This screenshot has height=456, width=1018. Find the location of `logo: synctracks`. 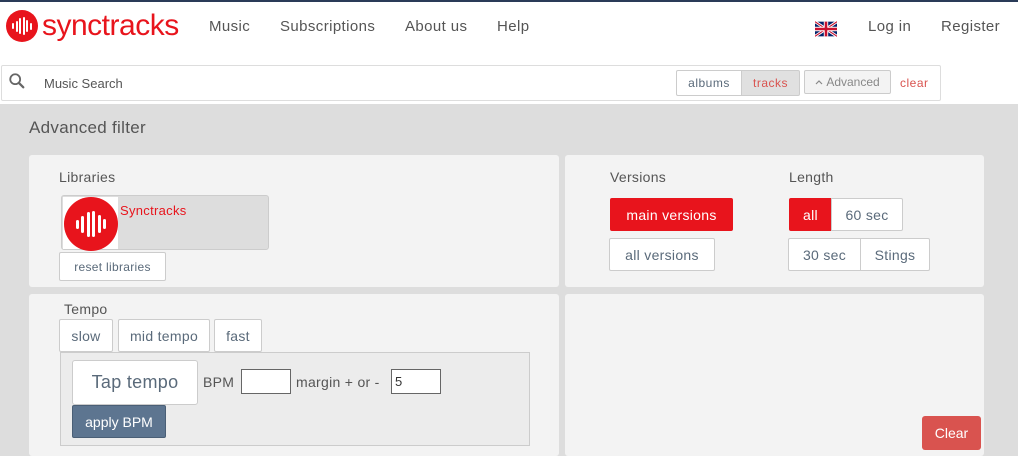

logo: synctracks is located at coordinates (92, 26).